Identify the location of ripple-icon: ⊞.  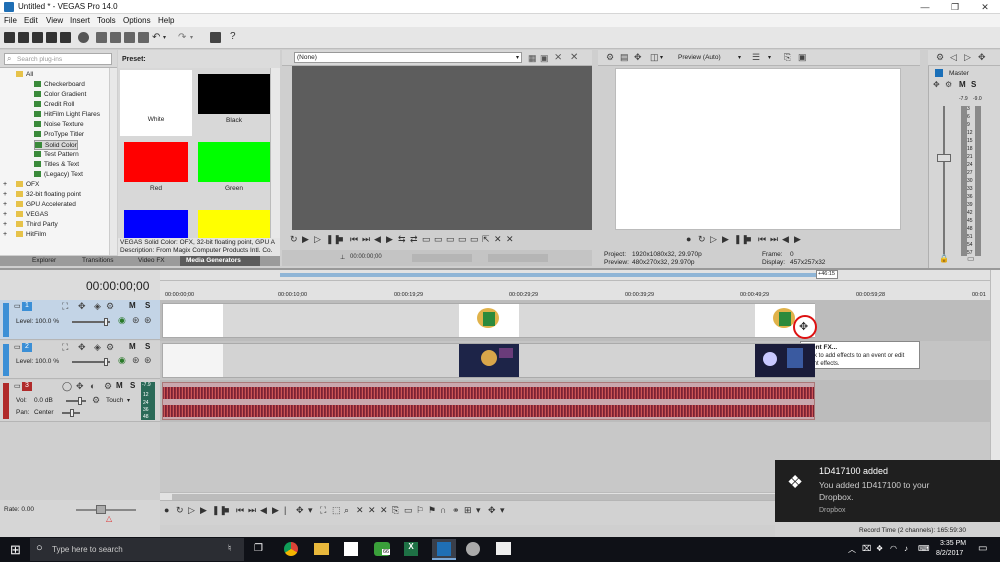
(468, 510).